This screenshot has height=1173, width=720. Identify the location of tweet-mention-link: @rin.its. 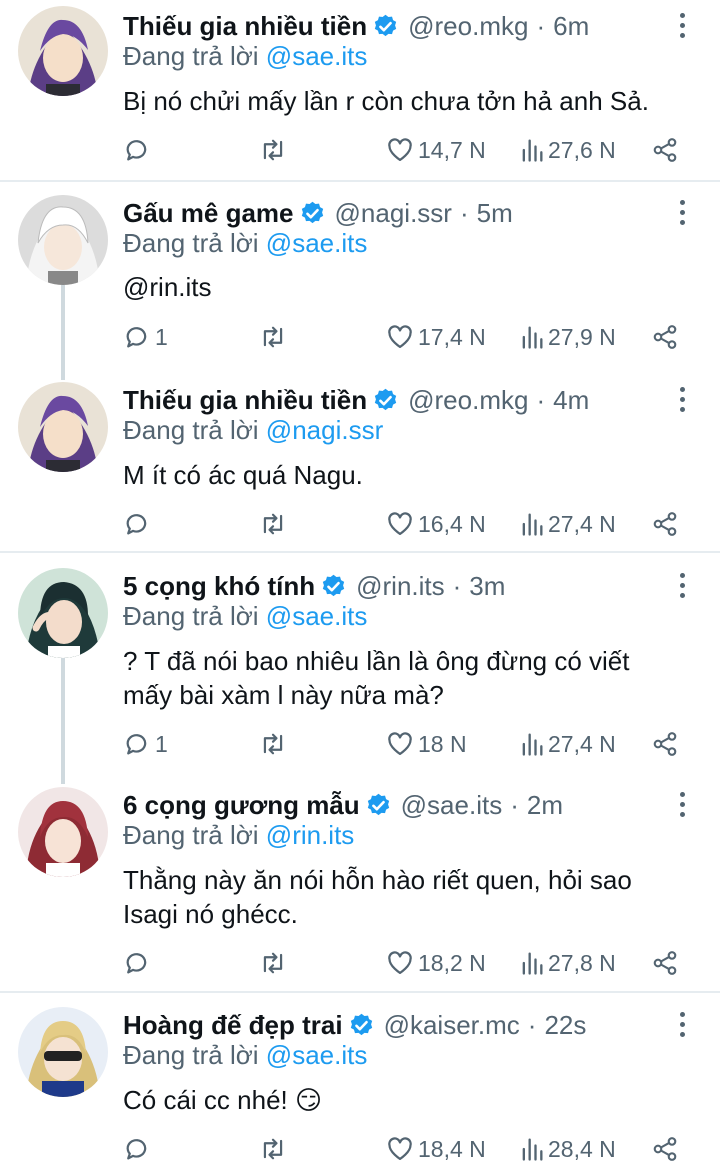
(413, 287).